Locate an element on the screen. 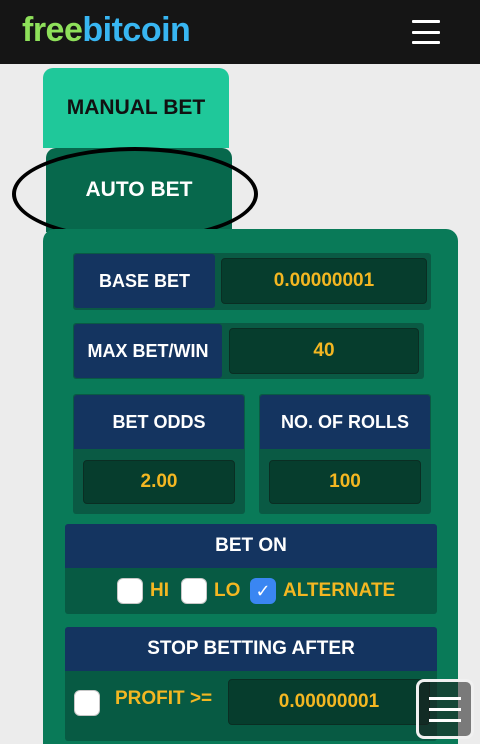 The image size is (480, 744). top-header: freebitcoin is located at coordinates (240, 32).